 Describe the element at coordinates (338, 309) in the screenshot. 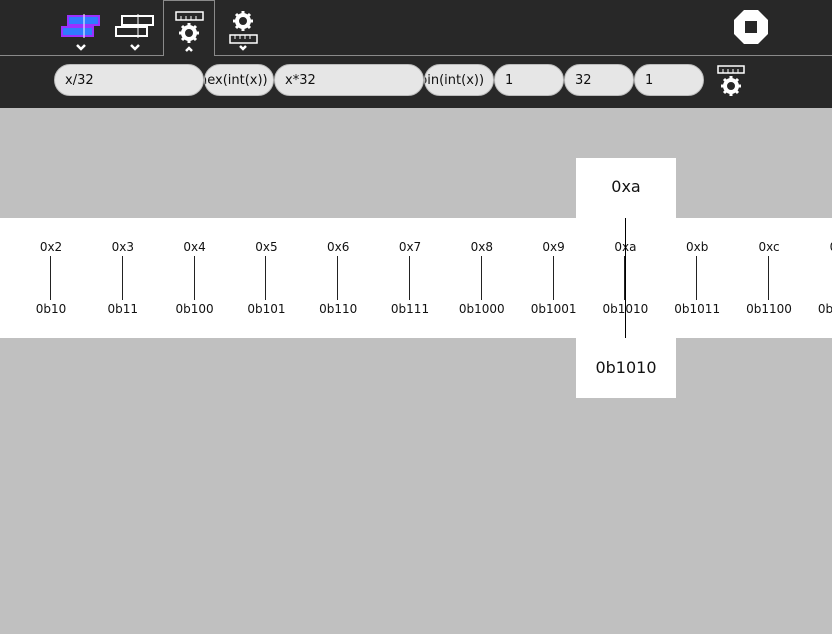

I see `ruler-mark-bottom-label: 0b110` at that location.